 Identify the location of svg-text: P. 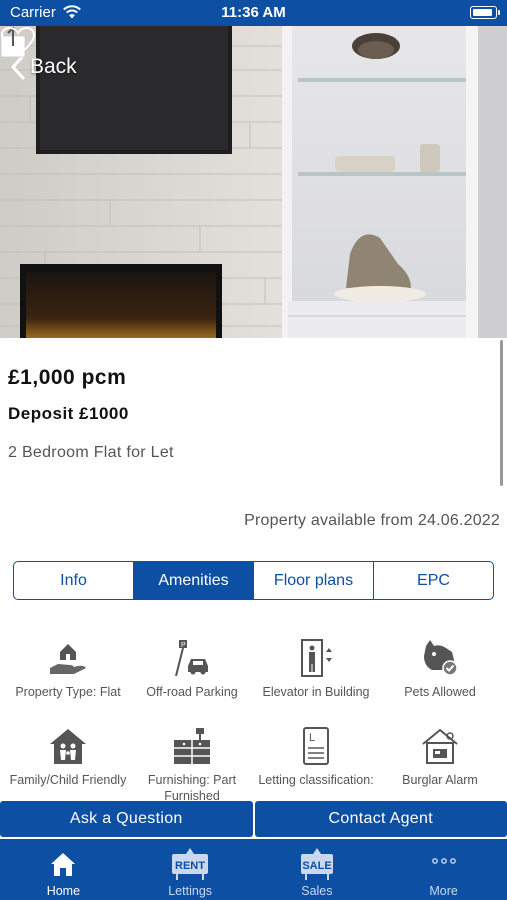
(183, 645).